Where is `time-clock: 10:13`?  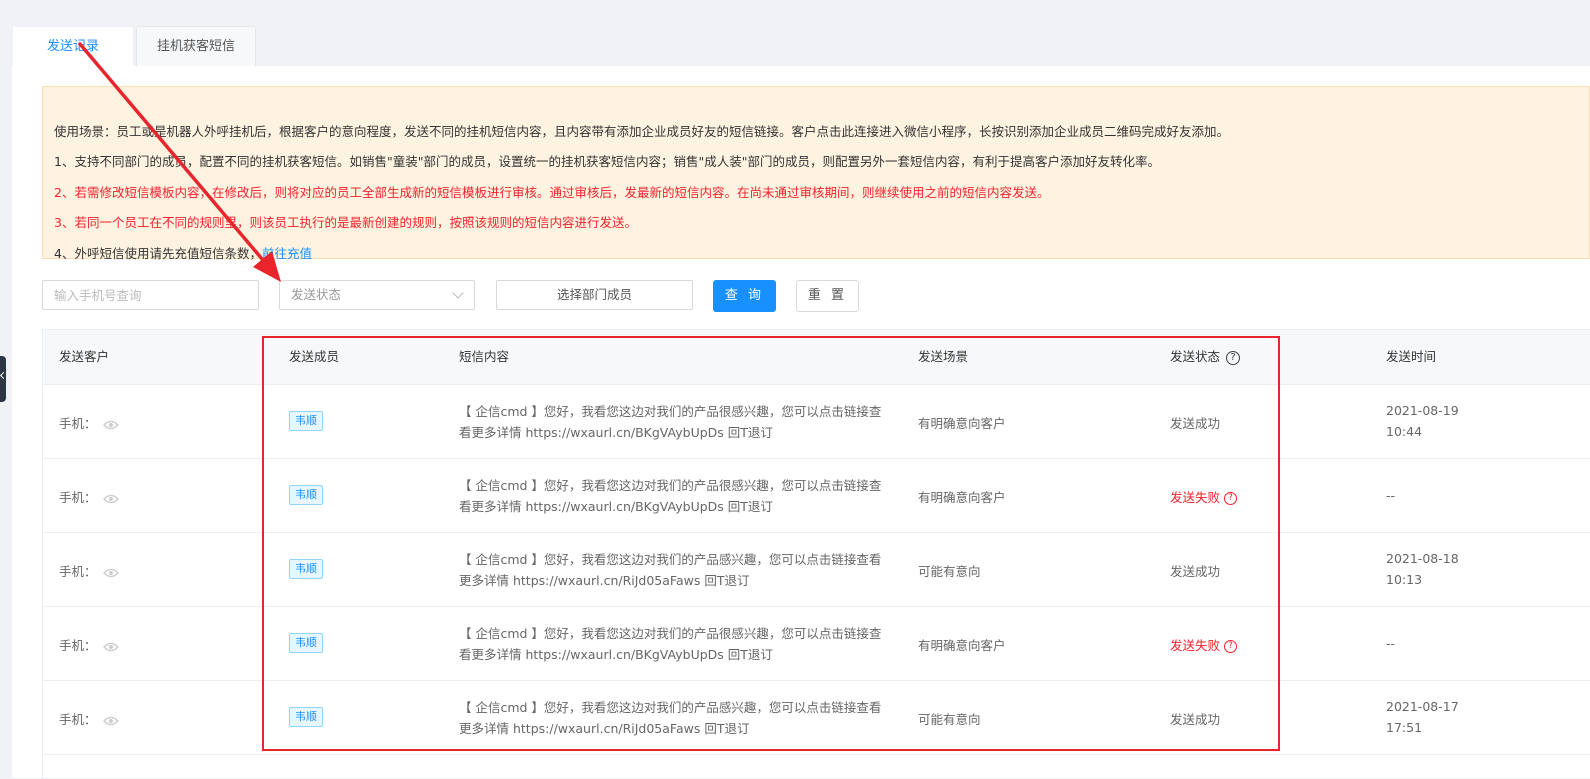
time-clock: 10:13 is located at coordinates (1404, 579).